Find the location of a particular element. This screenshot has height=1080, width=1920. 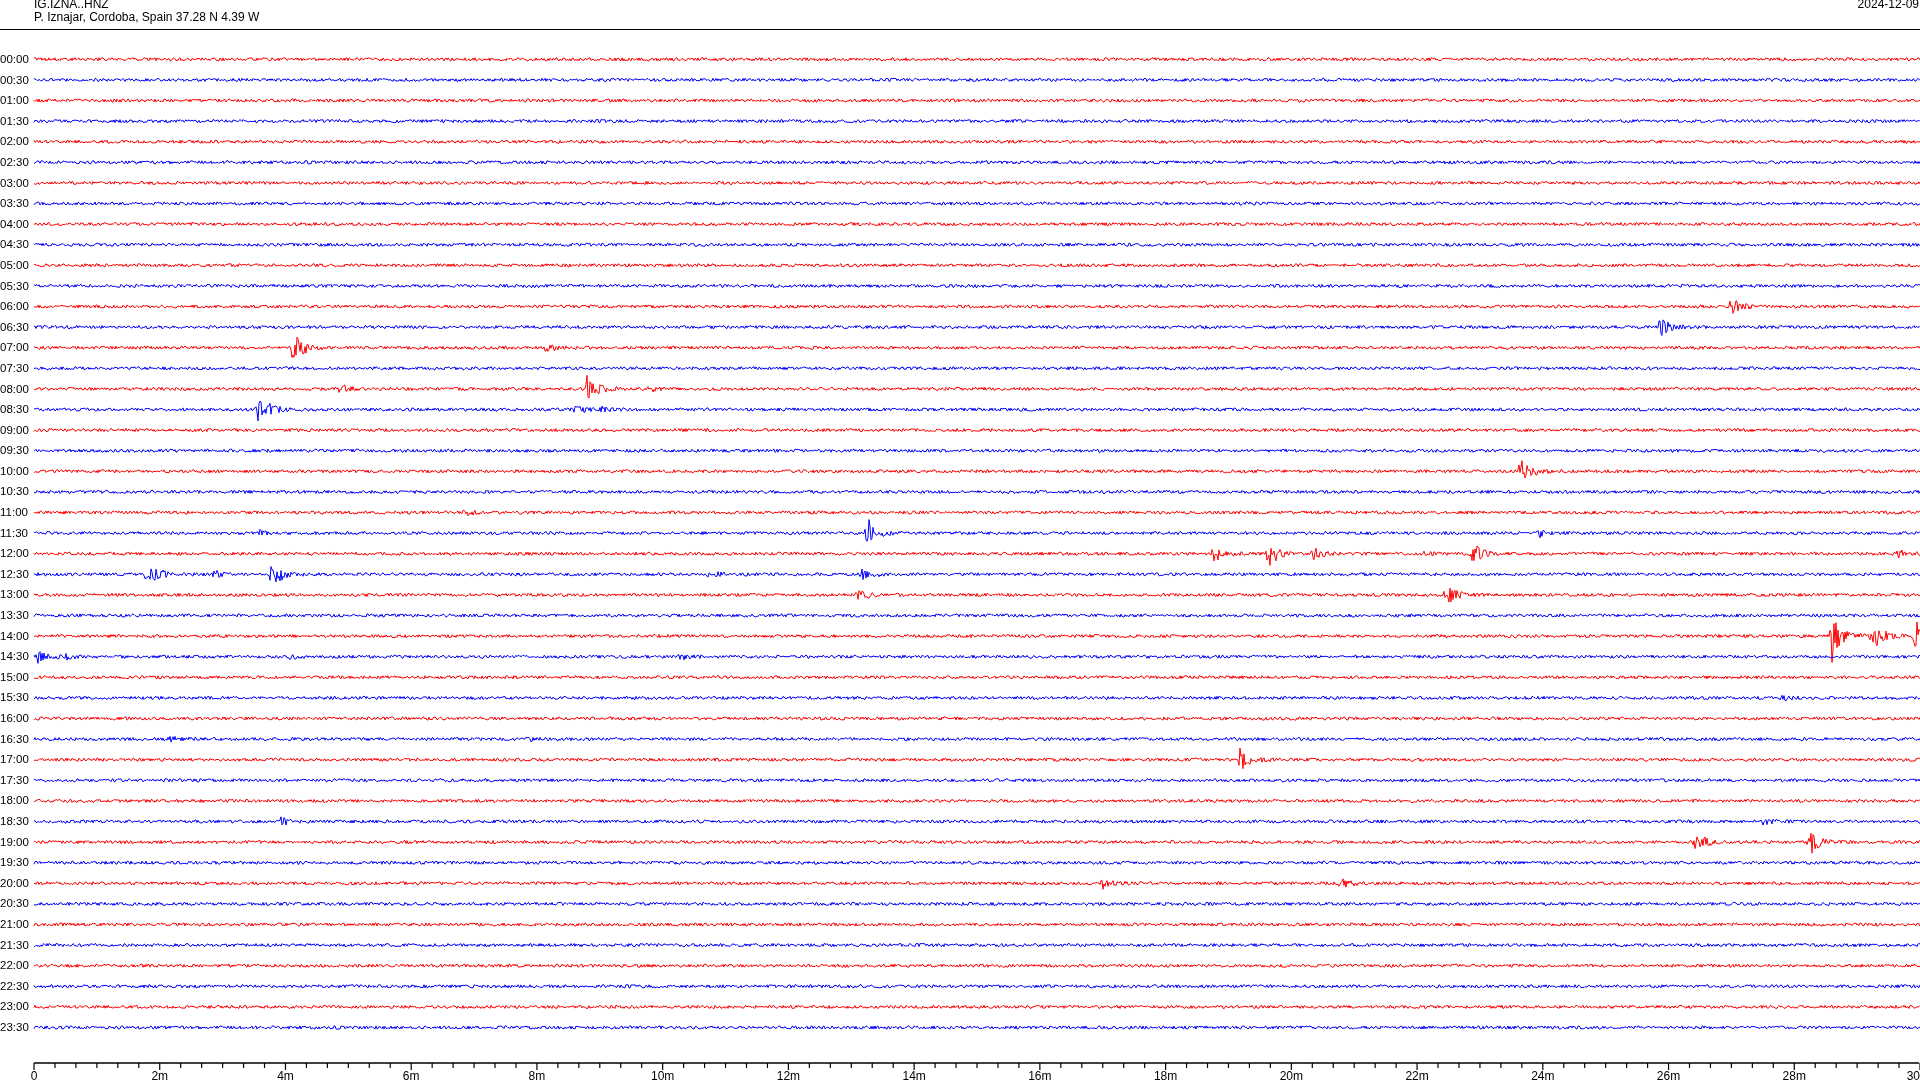

axis-tick-label: 26m is located at coordinates (1668, 1074).